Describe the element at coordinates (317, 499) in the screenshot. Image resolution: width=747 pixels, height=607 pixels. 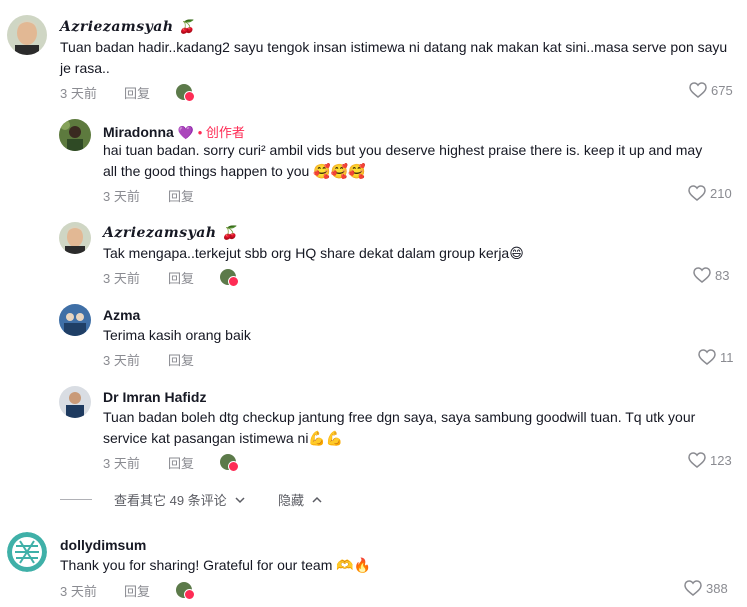
I see `chevron-up-icon` at that location.